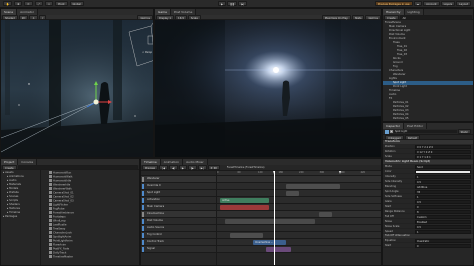 The image size is (474, 266). I want to click on property-field: Custom, so click(443, 216).